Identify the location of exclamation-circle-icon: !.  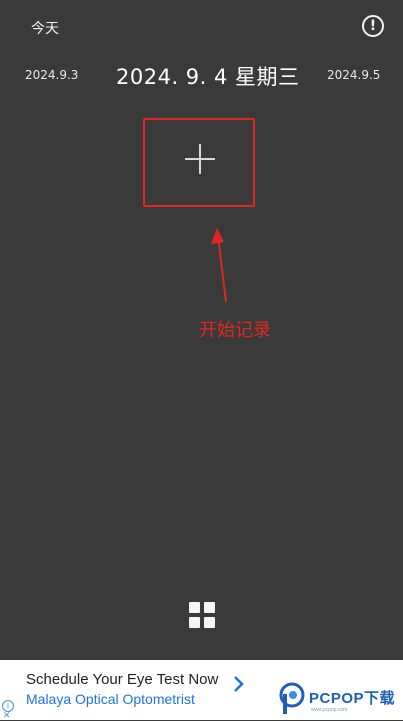
(373, 26).